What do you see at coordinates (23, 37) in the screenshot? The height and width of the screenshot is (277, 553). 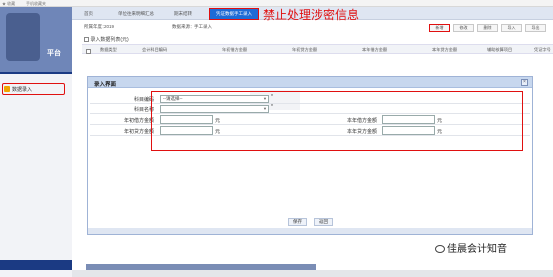 I see `blurred-logo` at bounding box center [23, 37].